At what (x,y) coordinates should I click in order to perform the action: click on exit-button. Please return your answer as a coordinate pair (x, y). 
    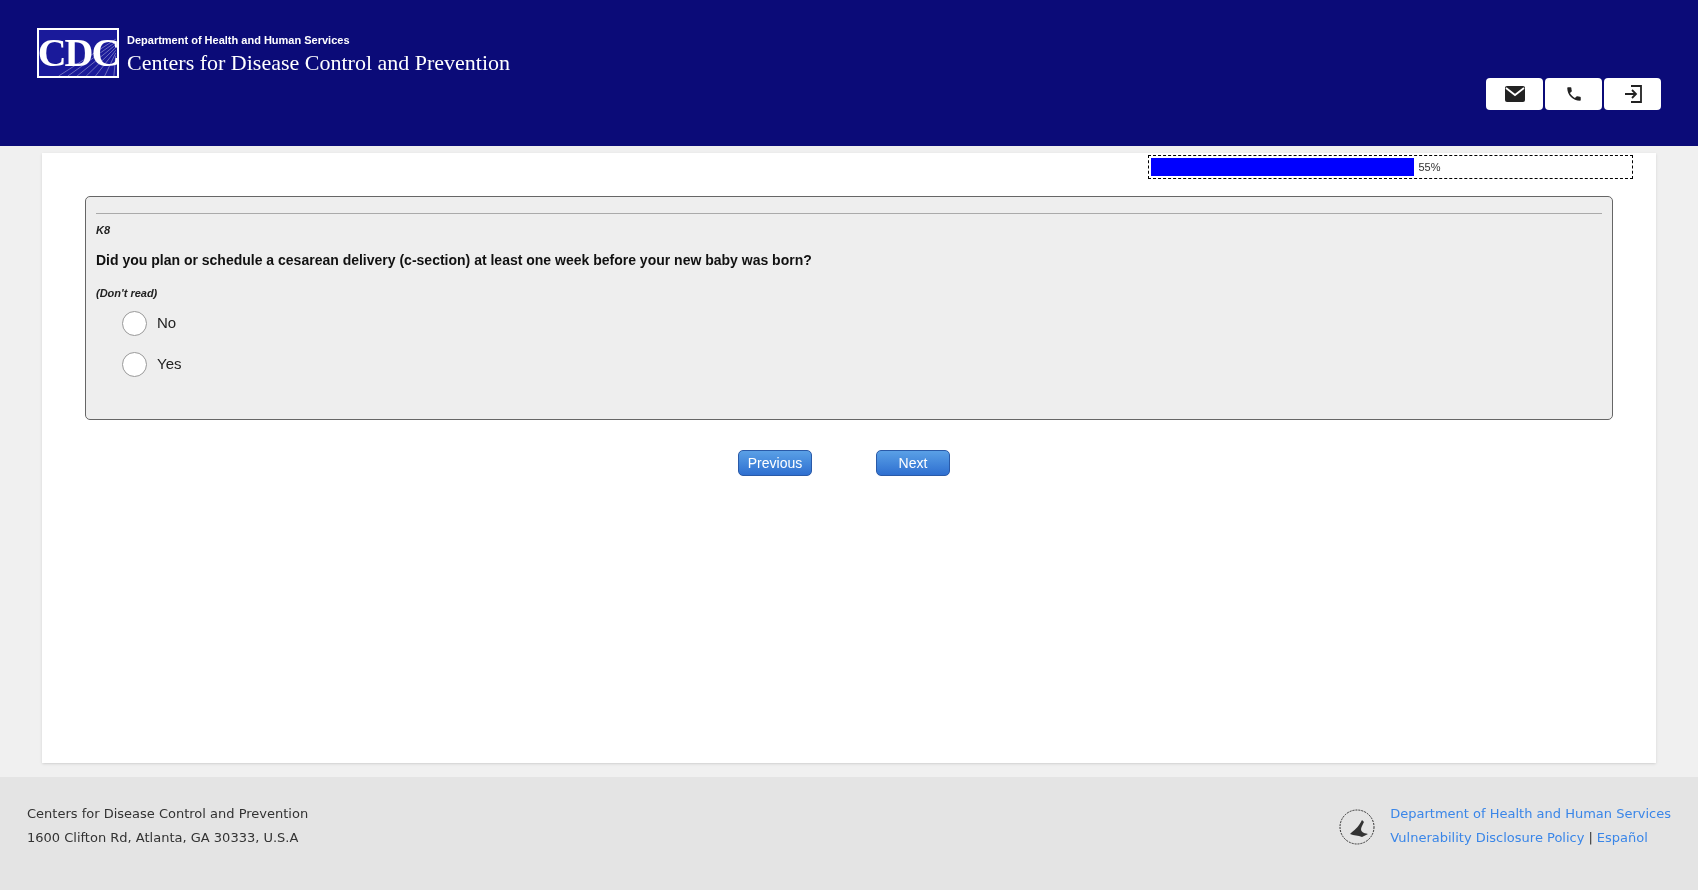
    Looking at the image, I should click on (1632, 94).